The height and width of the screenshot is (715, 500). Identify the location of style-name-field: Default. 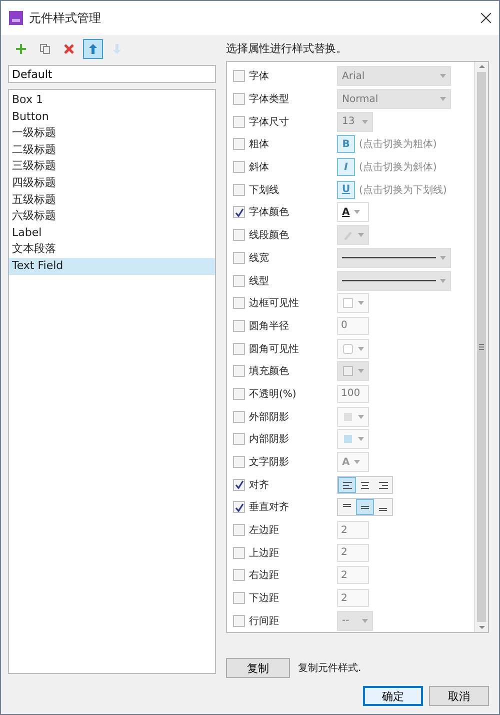
(112, 74).